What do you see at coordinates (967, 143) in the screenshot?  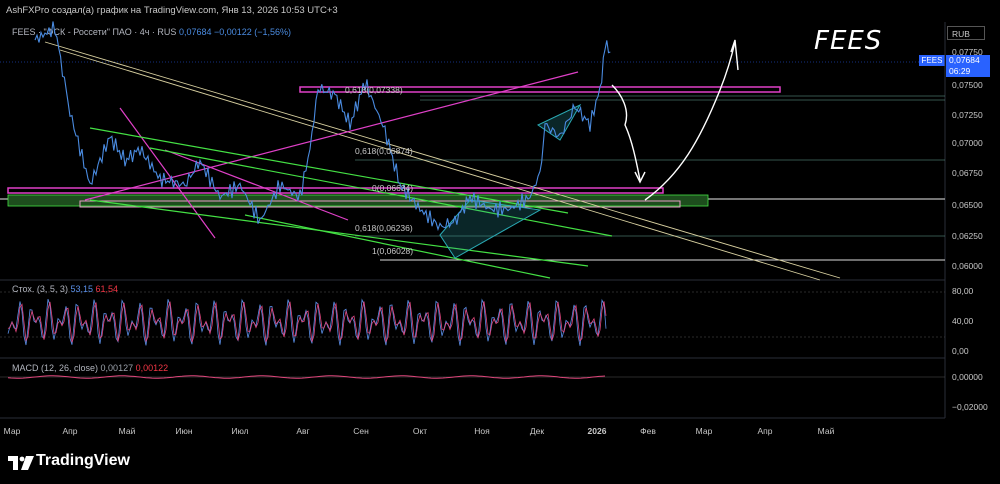 I see `price-tick-label: 0,07000` at bounding box center [967, 143].